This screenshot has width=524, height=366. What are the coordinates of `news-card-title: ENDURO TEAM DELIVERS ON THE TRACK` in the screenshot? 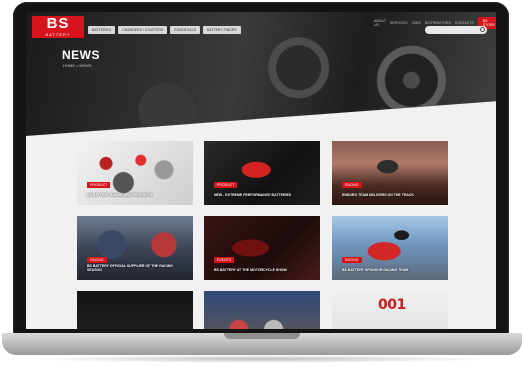 It's located at (378, 195).